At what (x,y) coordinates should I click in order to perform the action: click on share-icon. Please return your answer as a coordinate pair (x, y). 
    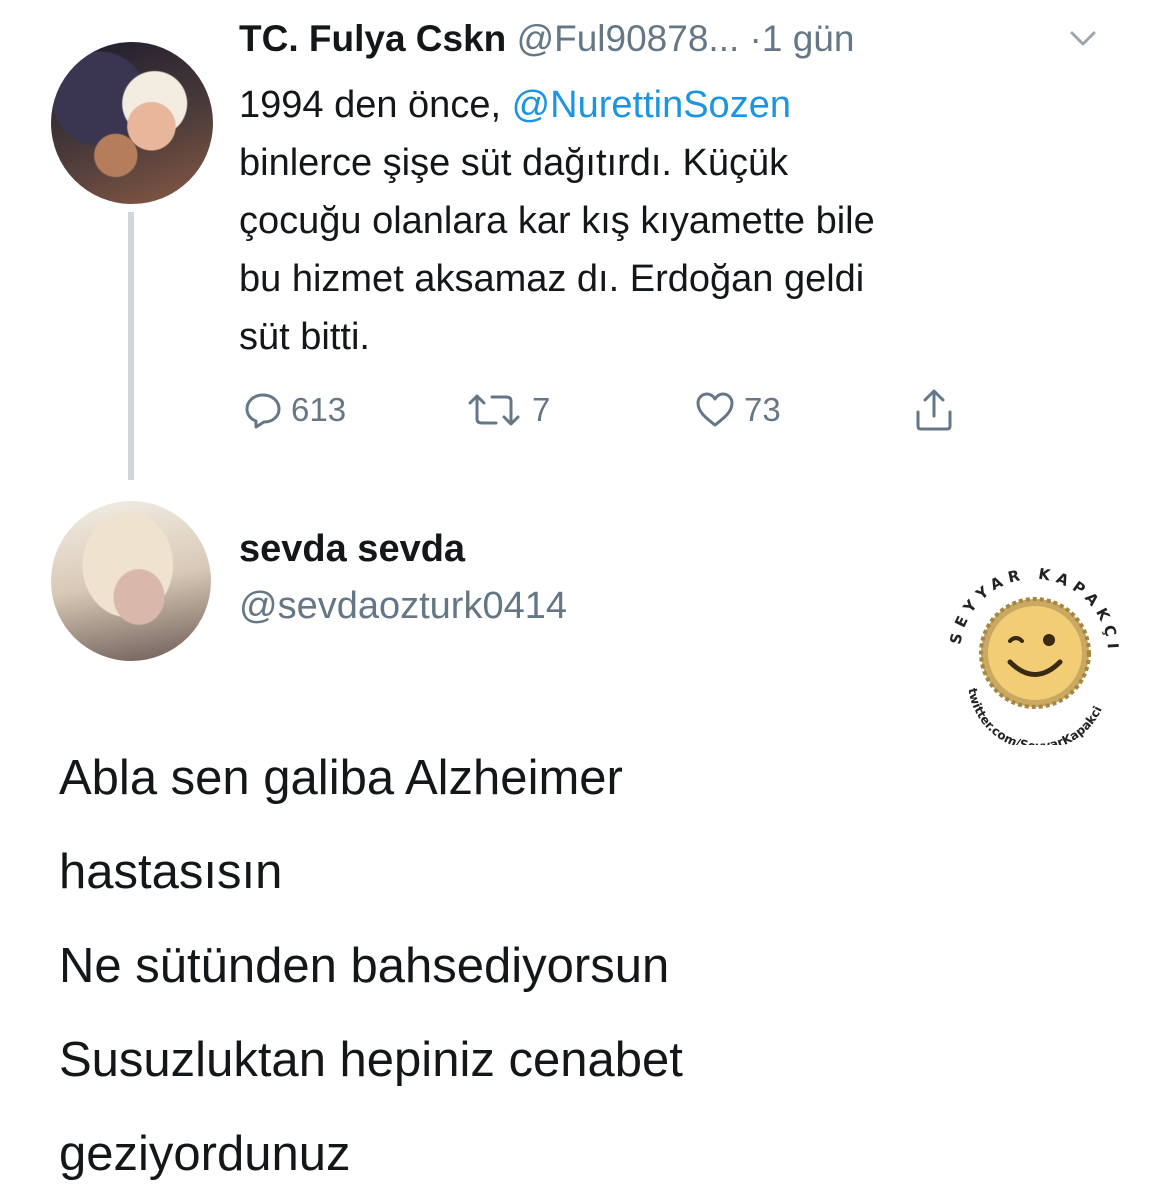
    Looking at the image, I should click on (934, 410).